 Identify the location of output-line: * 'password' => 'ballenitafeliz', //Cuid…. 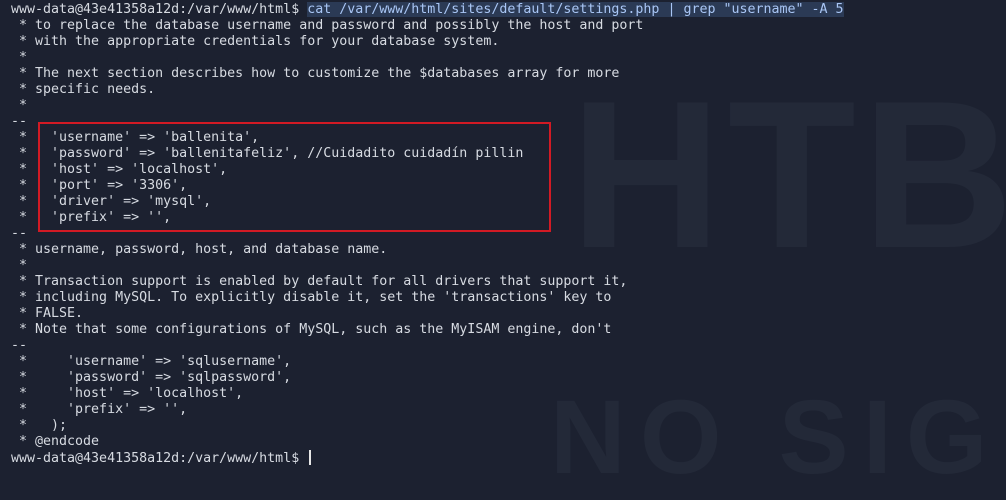
(267, 153).